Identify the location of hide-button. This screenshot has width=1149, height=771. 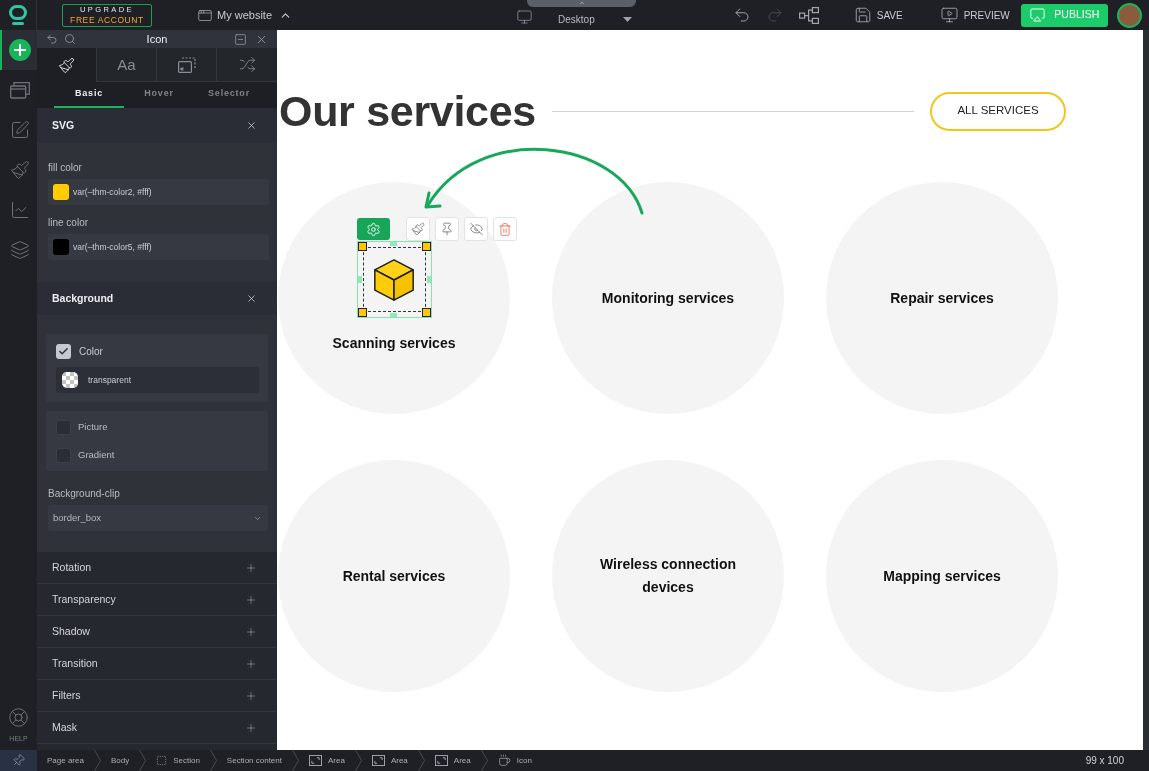
(476, 229).